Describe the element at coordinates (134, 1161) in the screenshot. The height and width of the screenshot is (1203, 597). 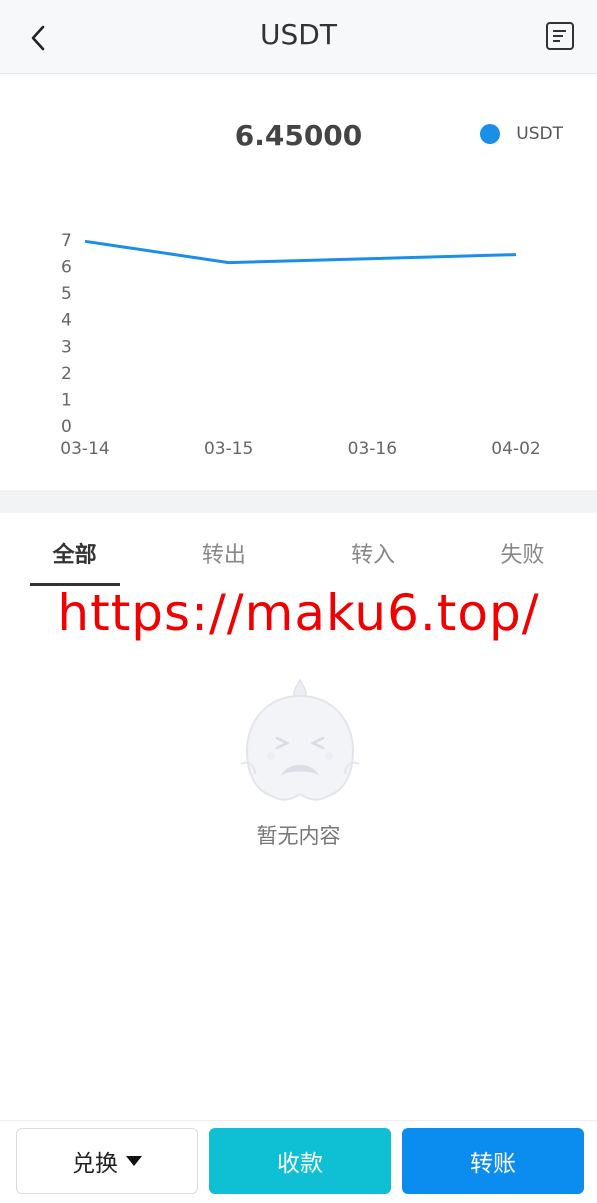
I see `caret-down-icon` at that location.